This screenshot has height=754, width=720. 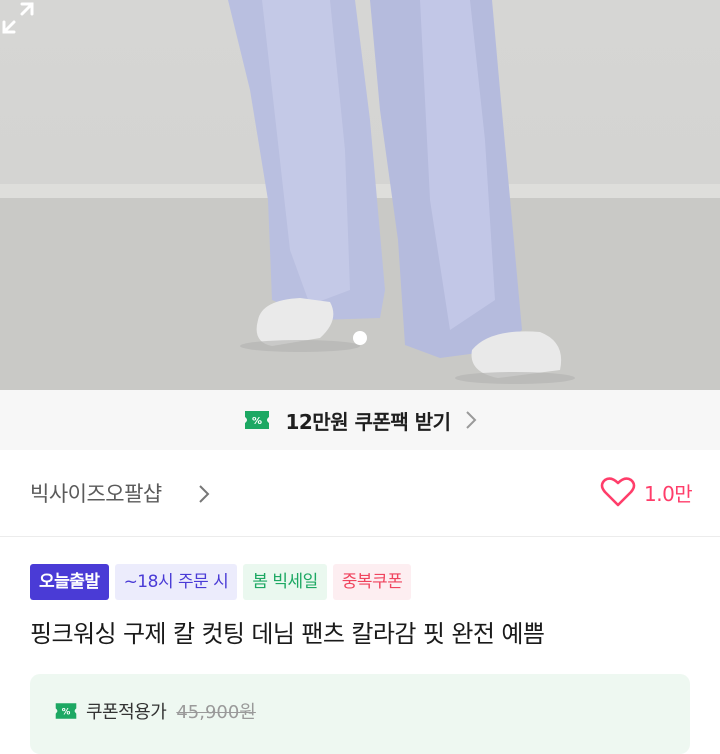 What do you see at coordinates (668, 493) in the screenshot?
I see `like-count: 1.0만` at bounding box center [668, 493].